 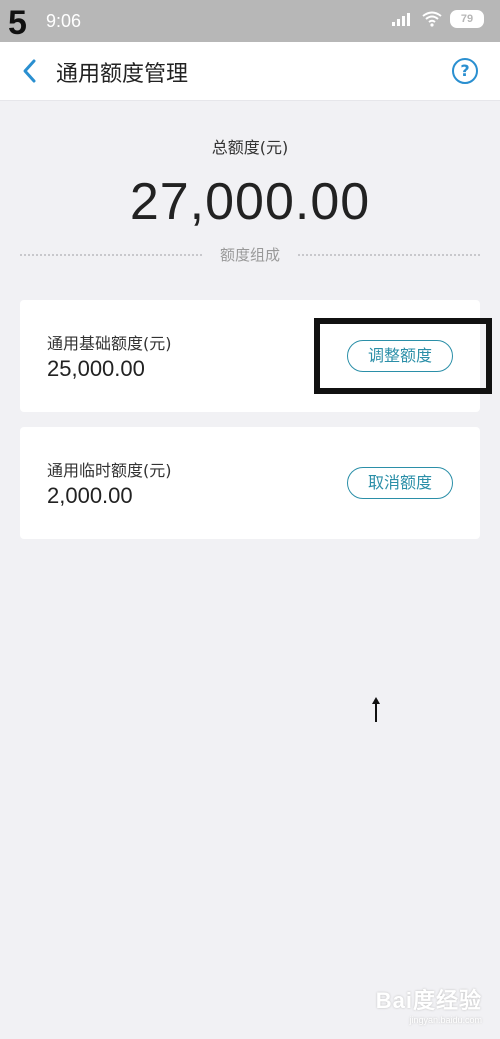 I want to click on temporary-quota-card: 通用临时额度(元) 2,000.00 取消额度, so click(x=250, y=483).